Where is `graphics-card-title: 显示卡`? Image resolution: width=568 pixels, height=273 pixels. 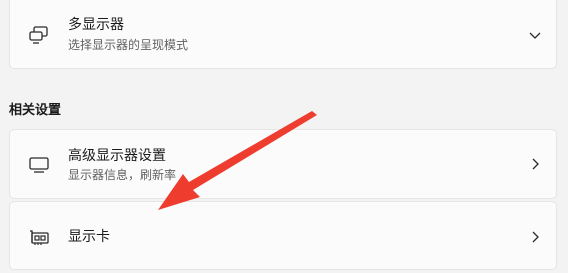 graphics-card-title: 显示卡 is located at coordinates (89, 237).